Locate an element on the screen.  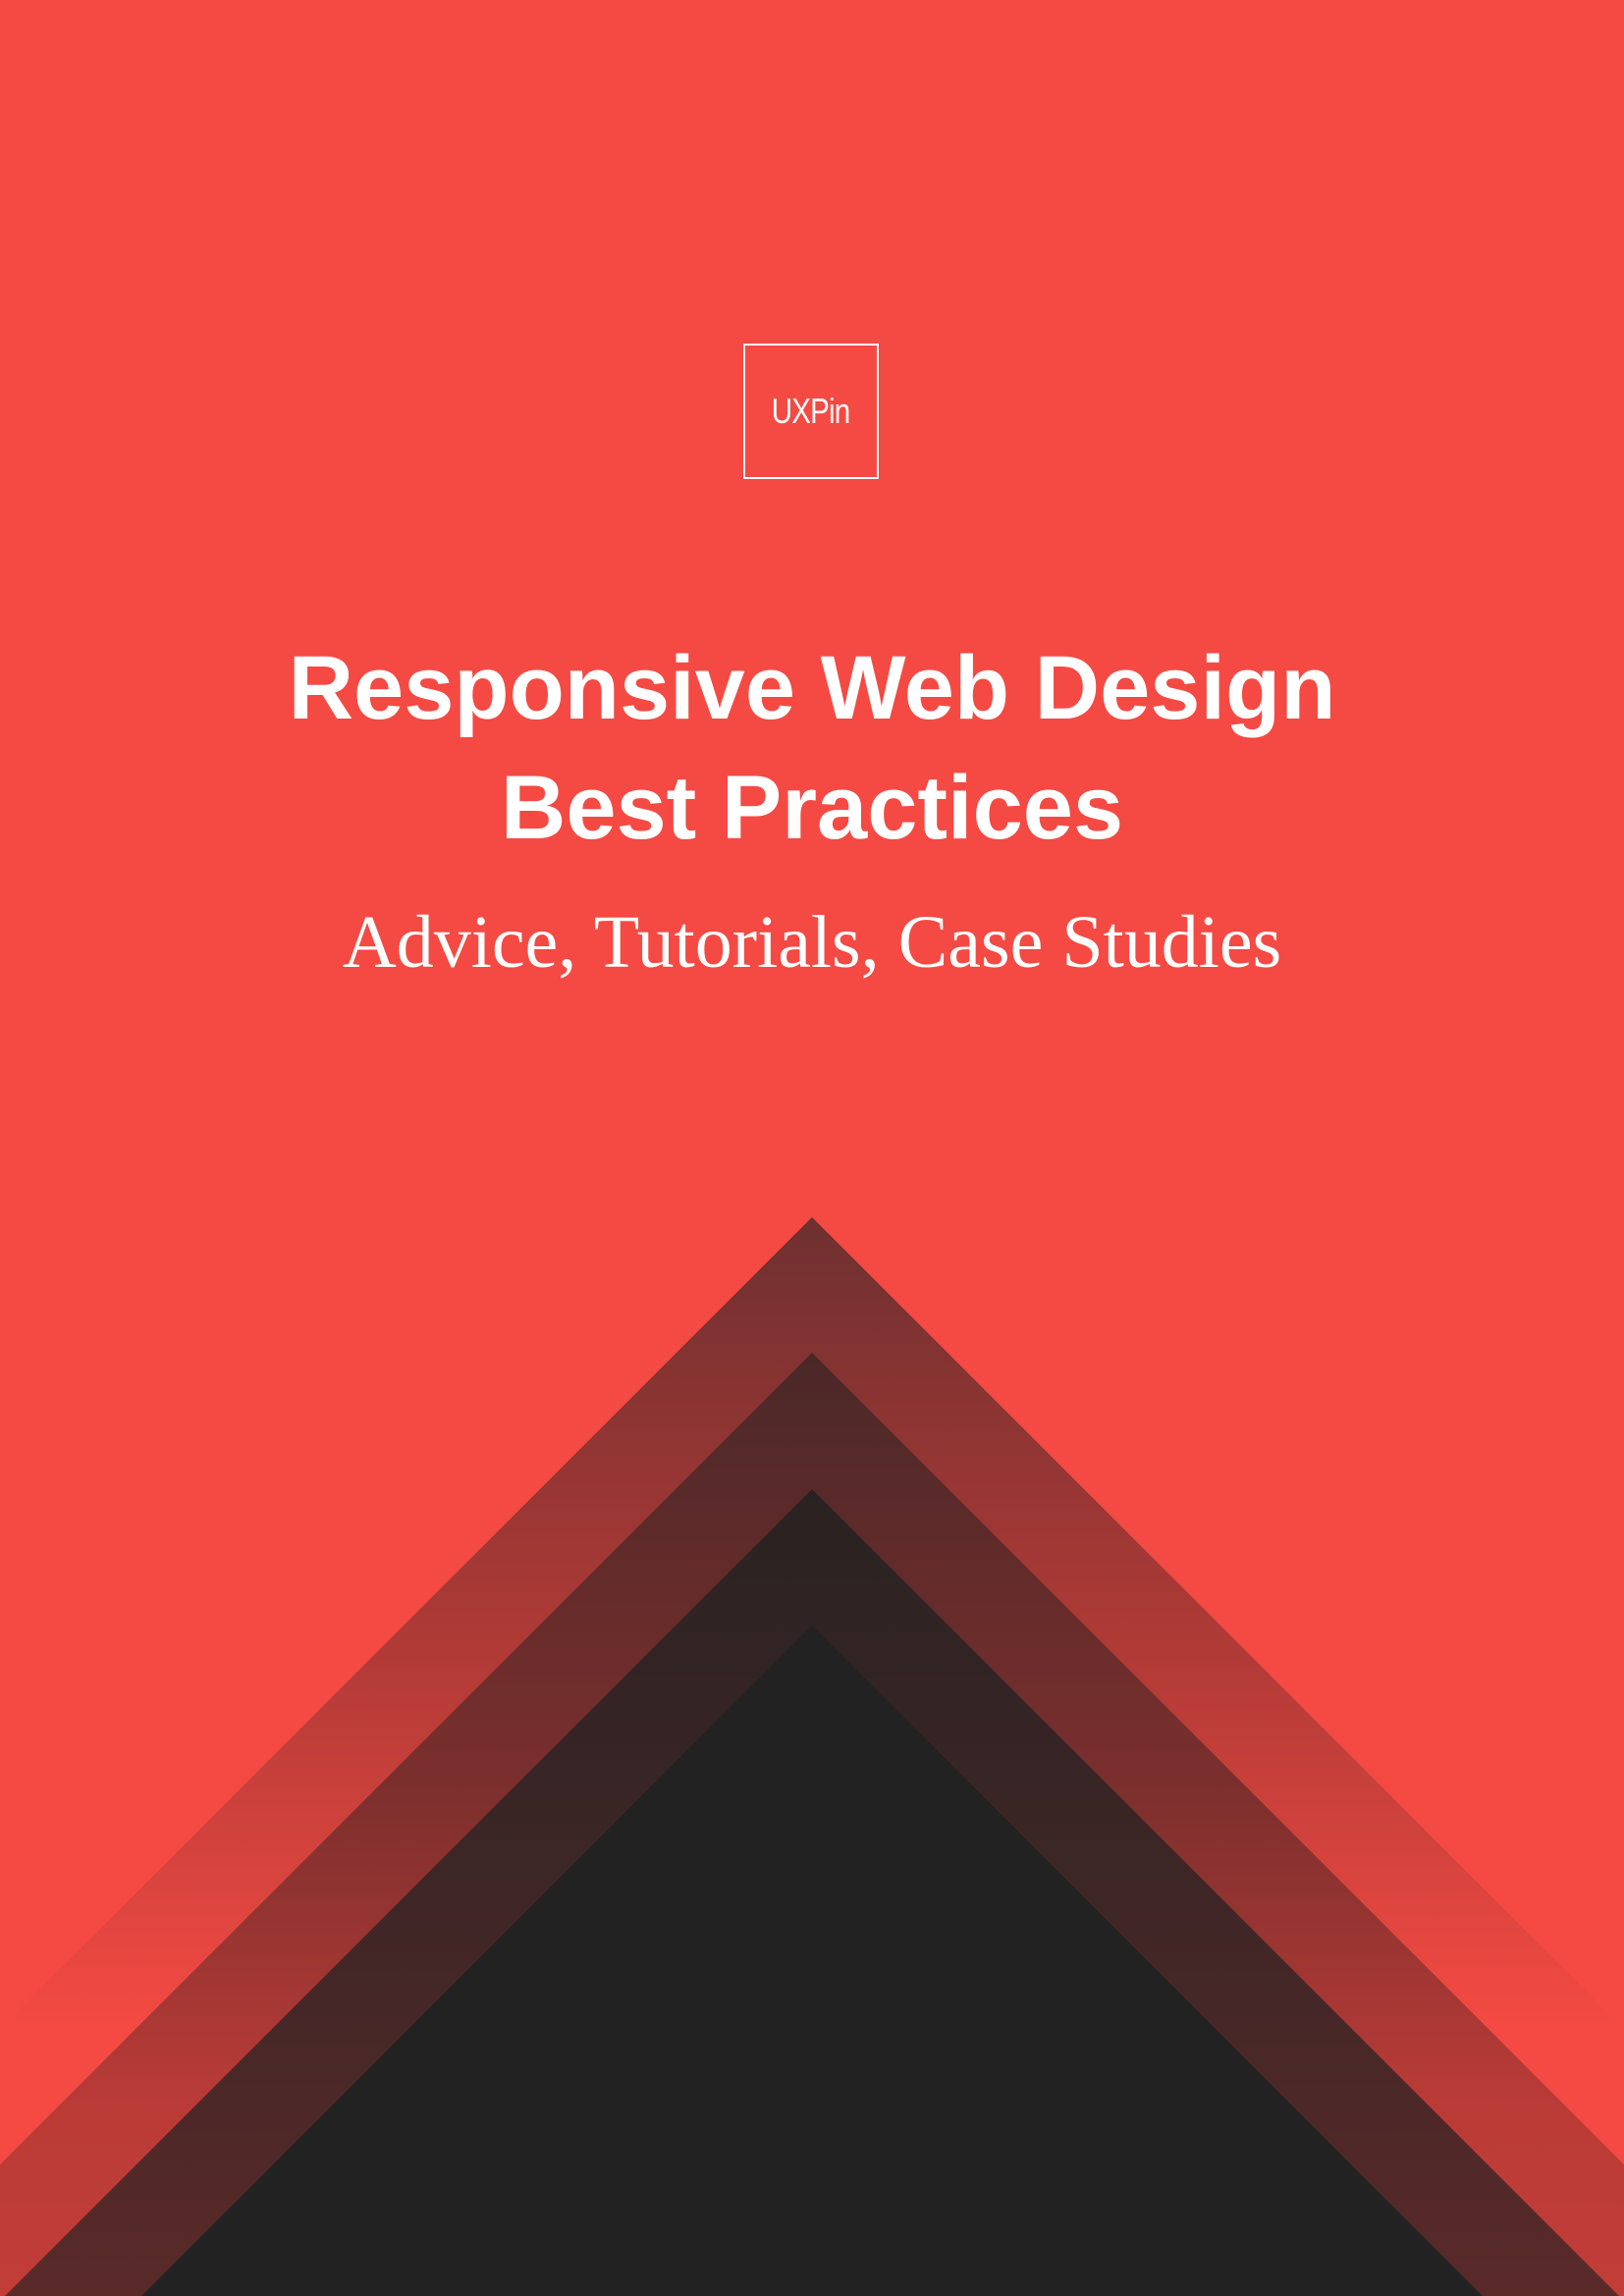
title-line-1: Responsive Web Design is located at coordinates (812, 688).